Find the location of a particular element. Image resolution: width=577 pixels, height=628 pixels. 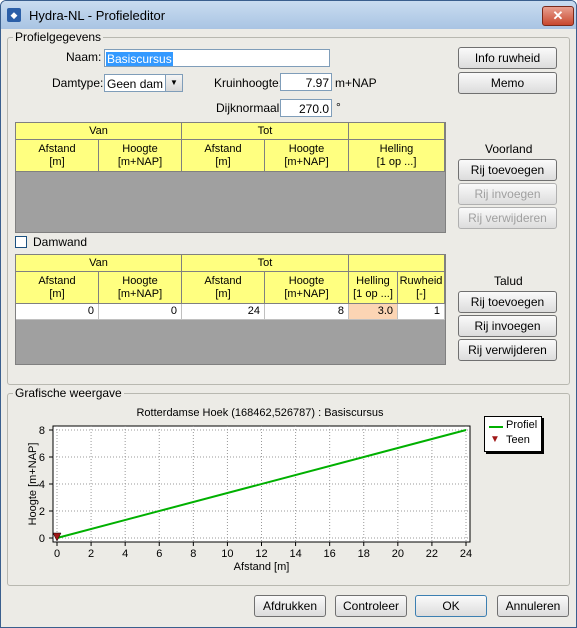

slope-col-from-height: Hoogte [m+NAP] is located at coordinates (140, 288).